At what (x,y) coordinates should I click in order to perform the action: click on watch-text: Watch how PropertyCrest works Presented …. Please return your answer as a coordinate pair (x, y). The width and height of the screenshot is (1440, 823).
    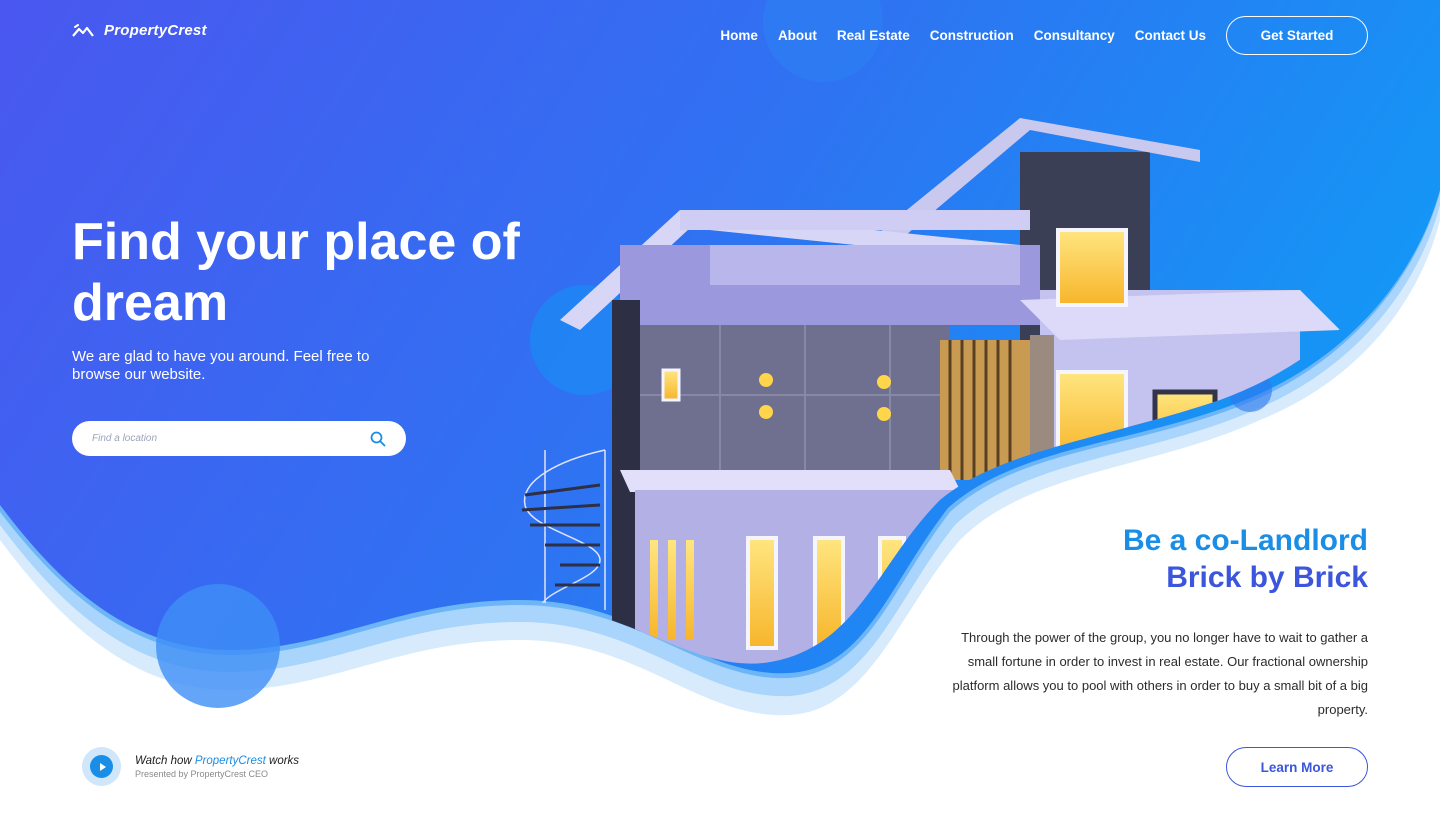
    Looking at the image, I should click on (217, 767).